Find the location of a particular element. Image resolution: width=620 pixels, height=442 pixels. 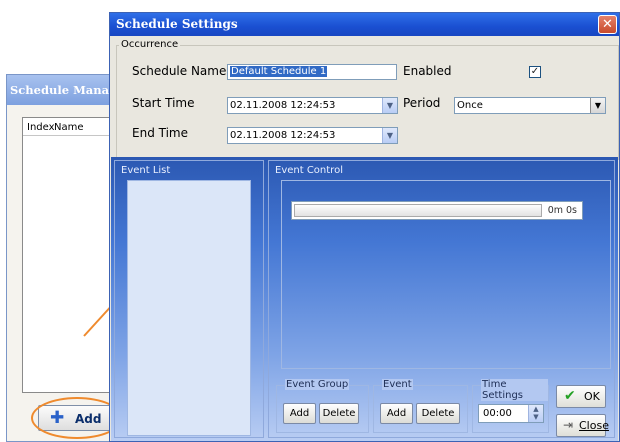

event-progress-fill is located at coordinates (418, 210).